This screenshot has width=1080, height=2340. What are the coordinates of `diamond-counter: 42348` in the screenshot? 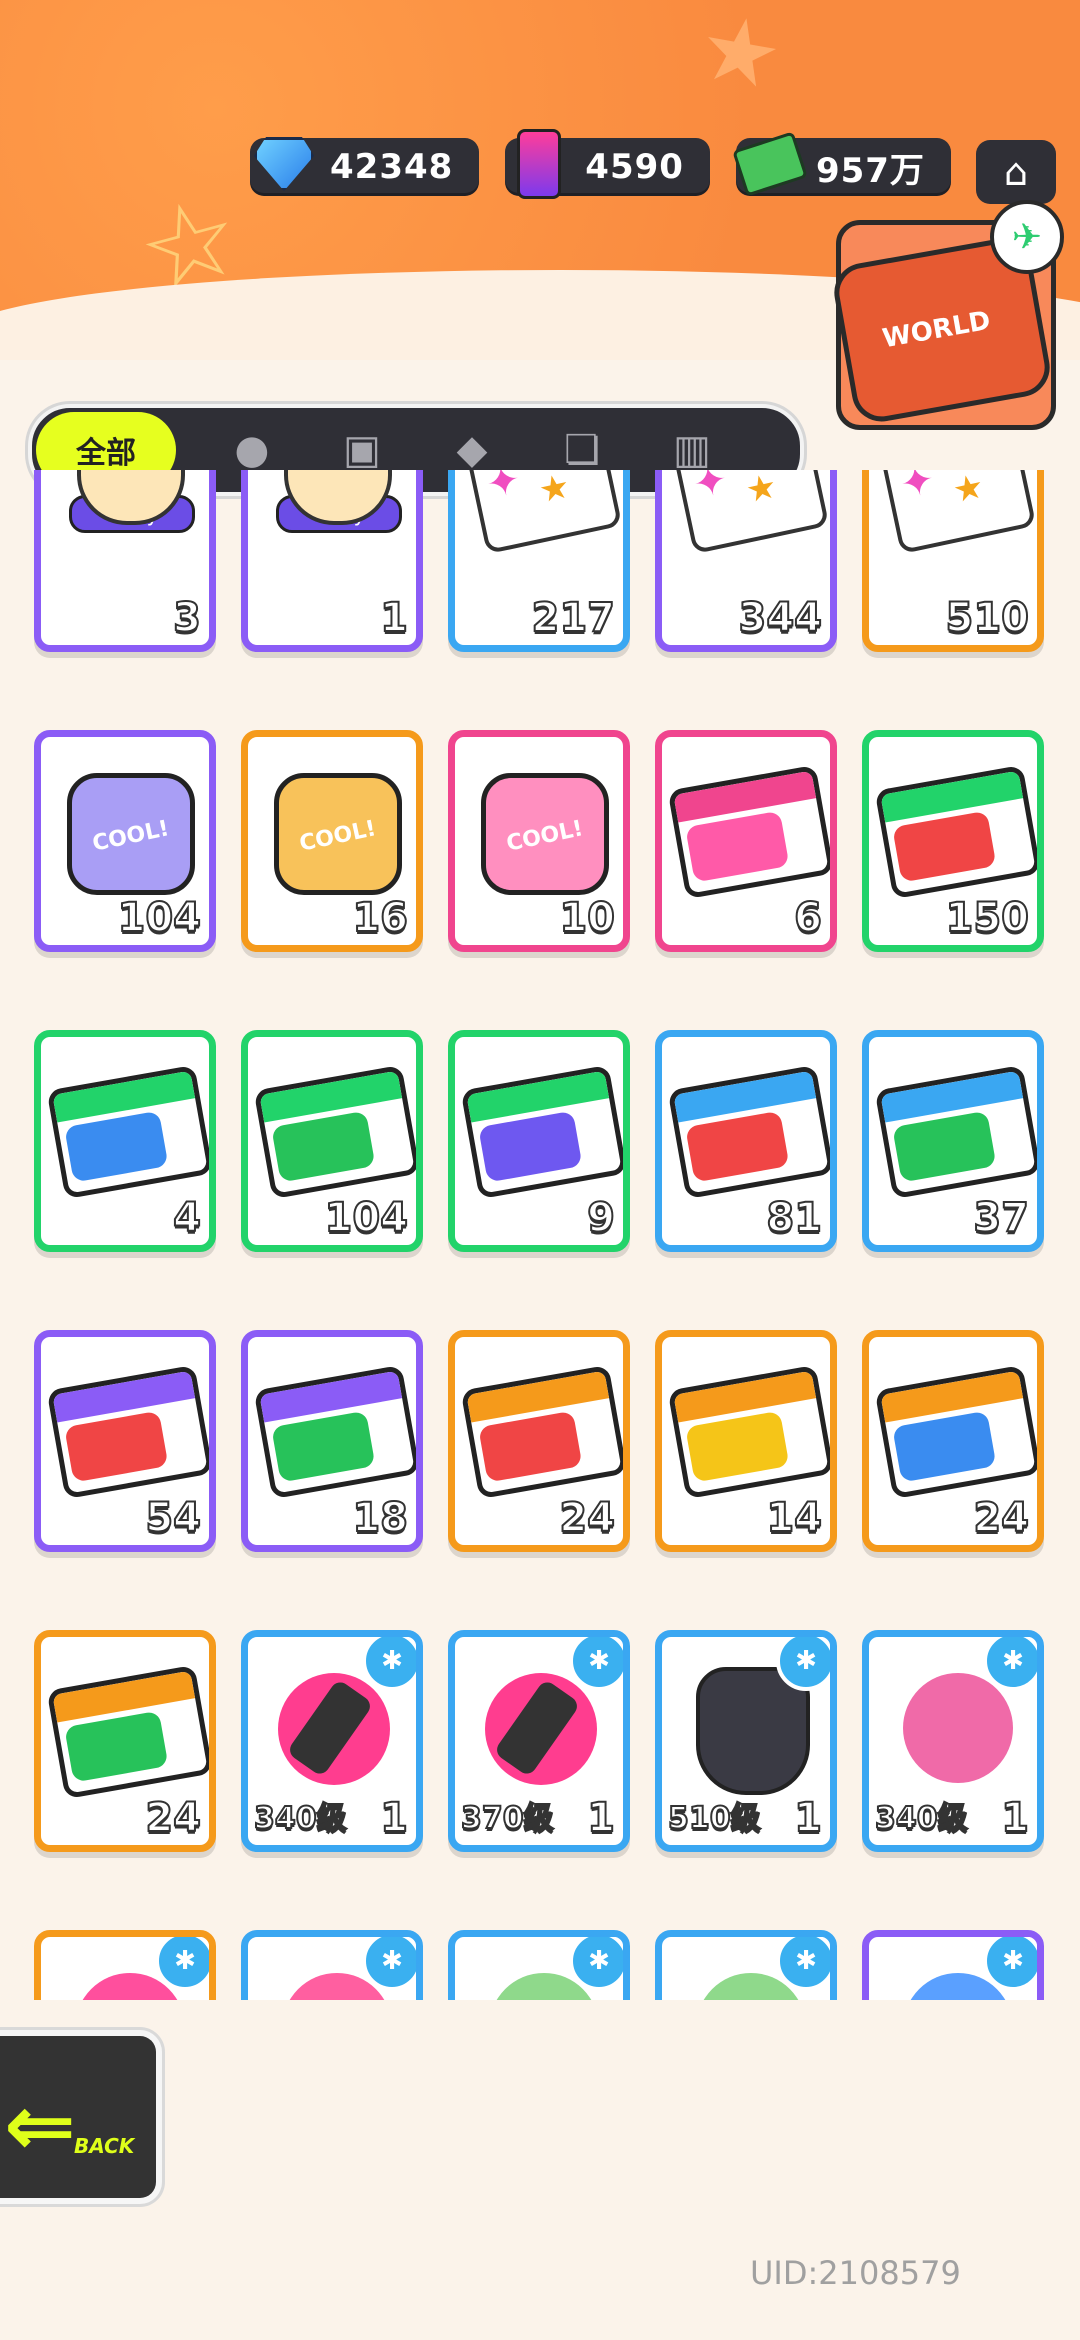 It's located at (365, 166).